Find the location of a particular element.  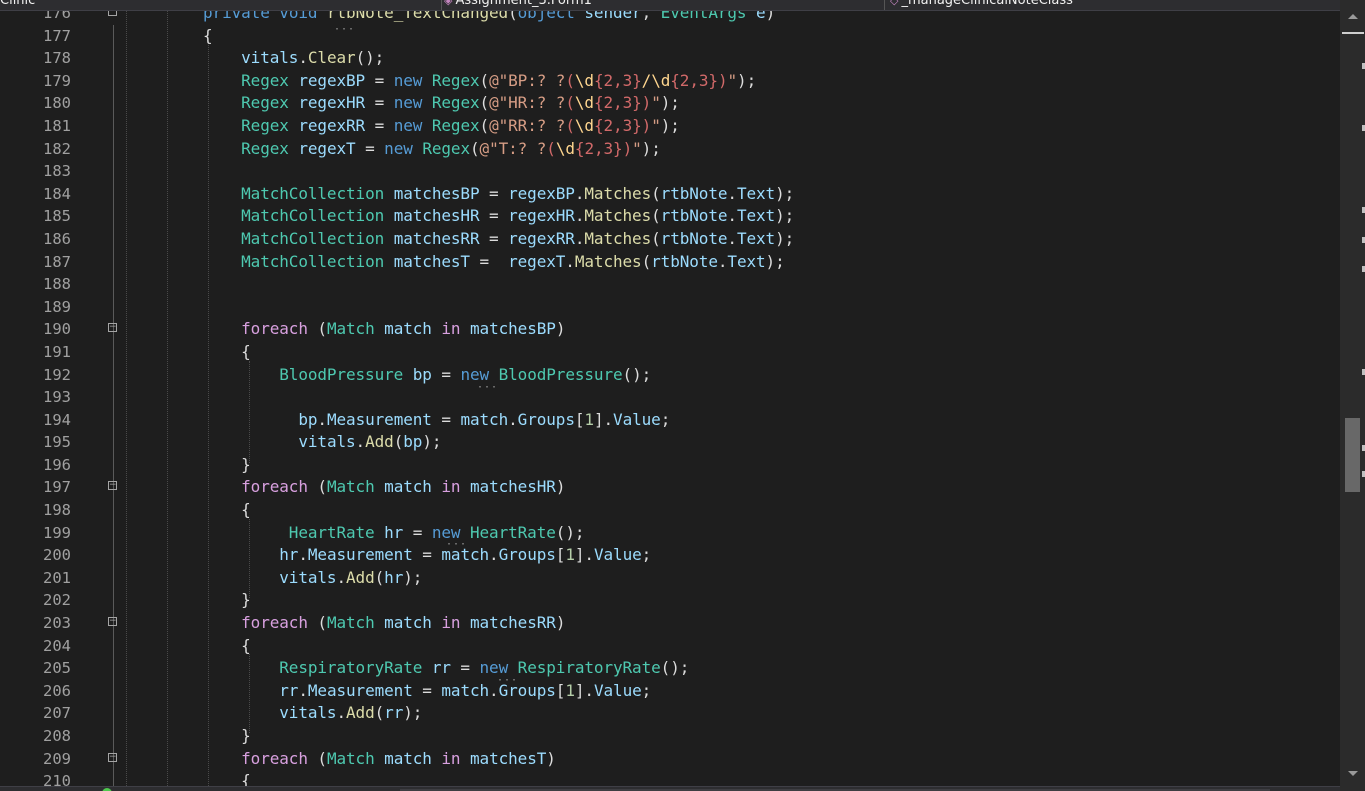

code-text: HeartRate hr = new HeartRate(); is located at coordinates (394, 533).